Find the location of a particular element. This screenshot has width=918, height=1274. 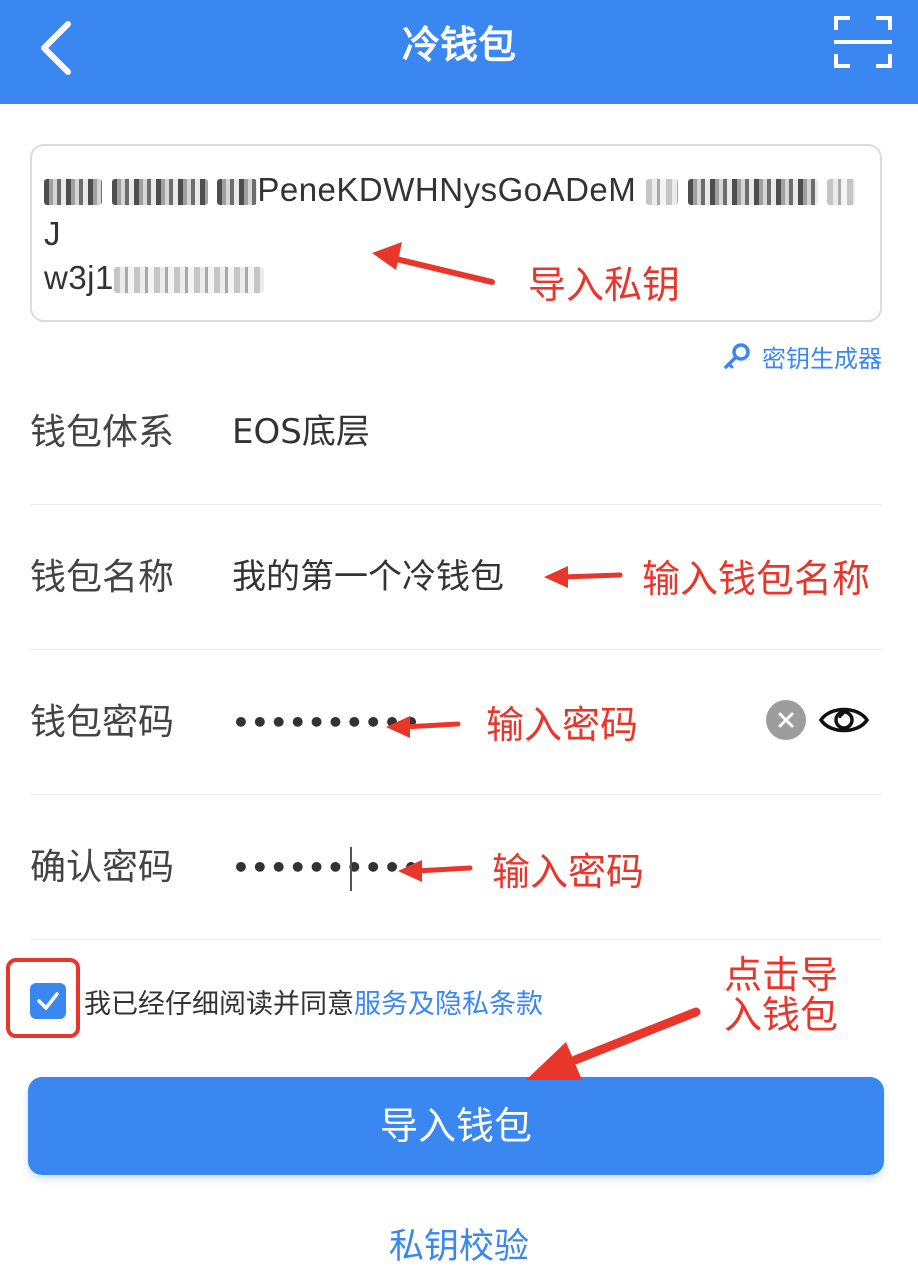

private-key-input: PeneKDWHNysGoADeM J w3j1 is located at coordinates (456, 233).